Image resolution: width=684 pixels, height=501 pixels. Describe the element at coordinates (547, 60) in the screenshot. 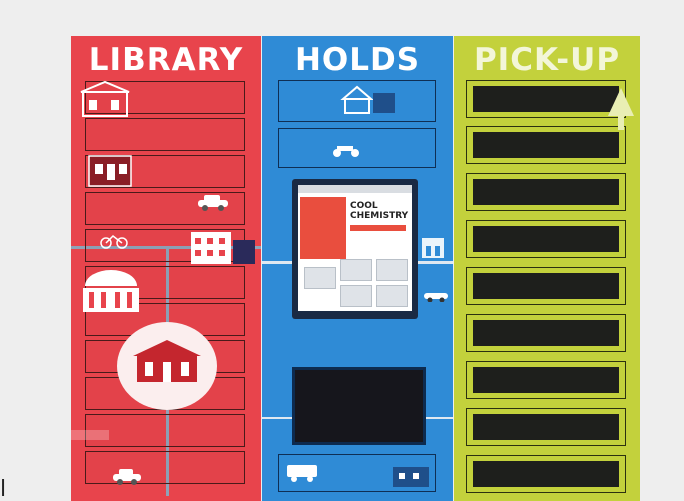

I see `pickup-title: PICK-UP` at that location.